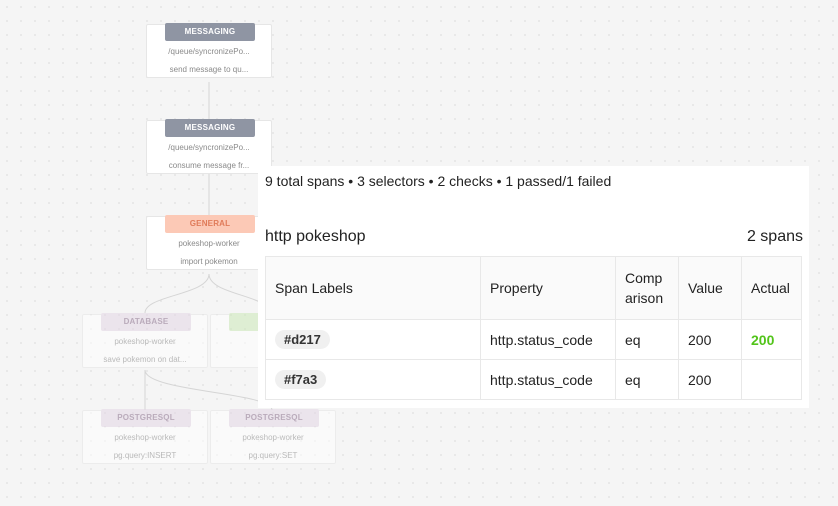 Image resolution: width=838 pixels, height=506 pixels. What do you see at coordinates (763, 339) in the screenshot?
I see `actual-value-passed: 200` at bounding box center [763, 339].